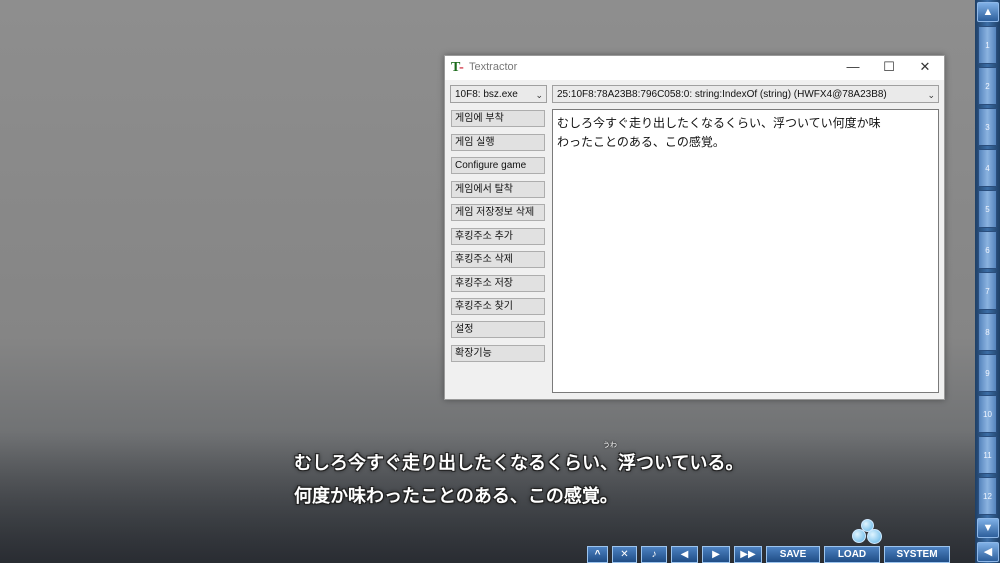  I want to click on process-select: 10F8: bsz.exe ⌄, so click(498, 94).